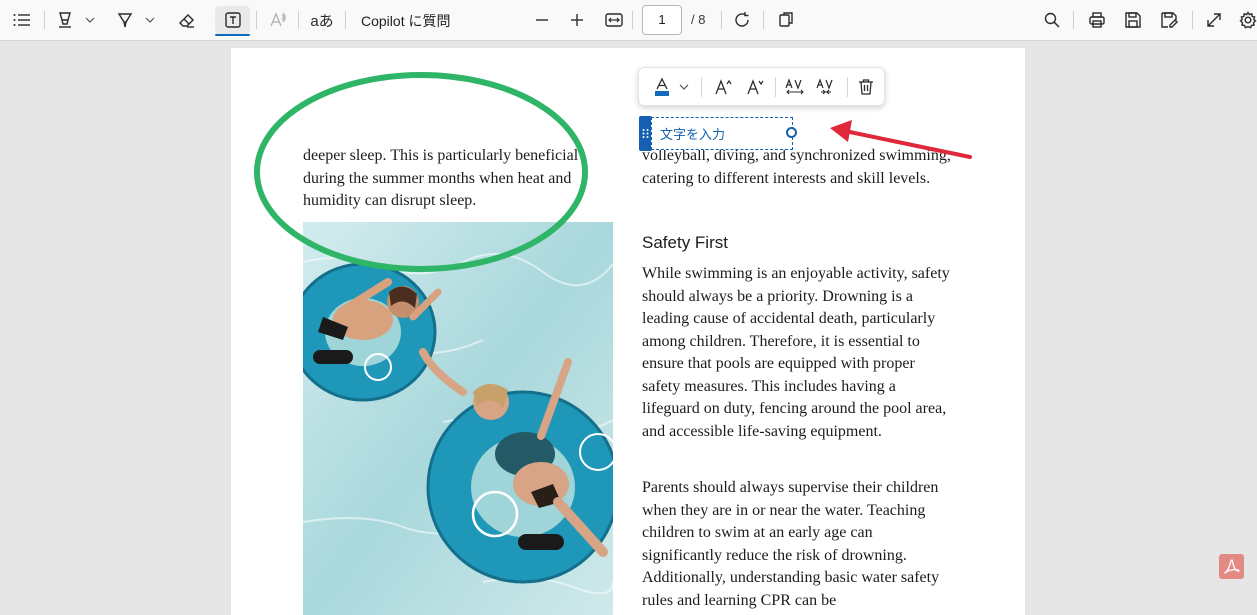 This screenshot has width=1257, height=615. I want to click on draw-button, so click(125, 20).